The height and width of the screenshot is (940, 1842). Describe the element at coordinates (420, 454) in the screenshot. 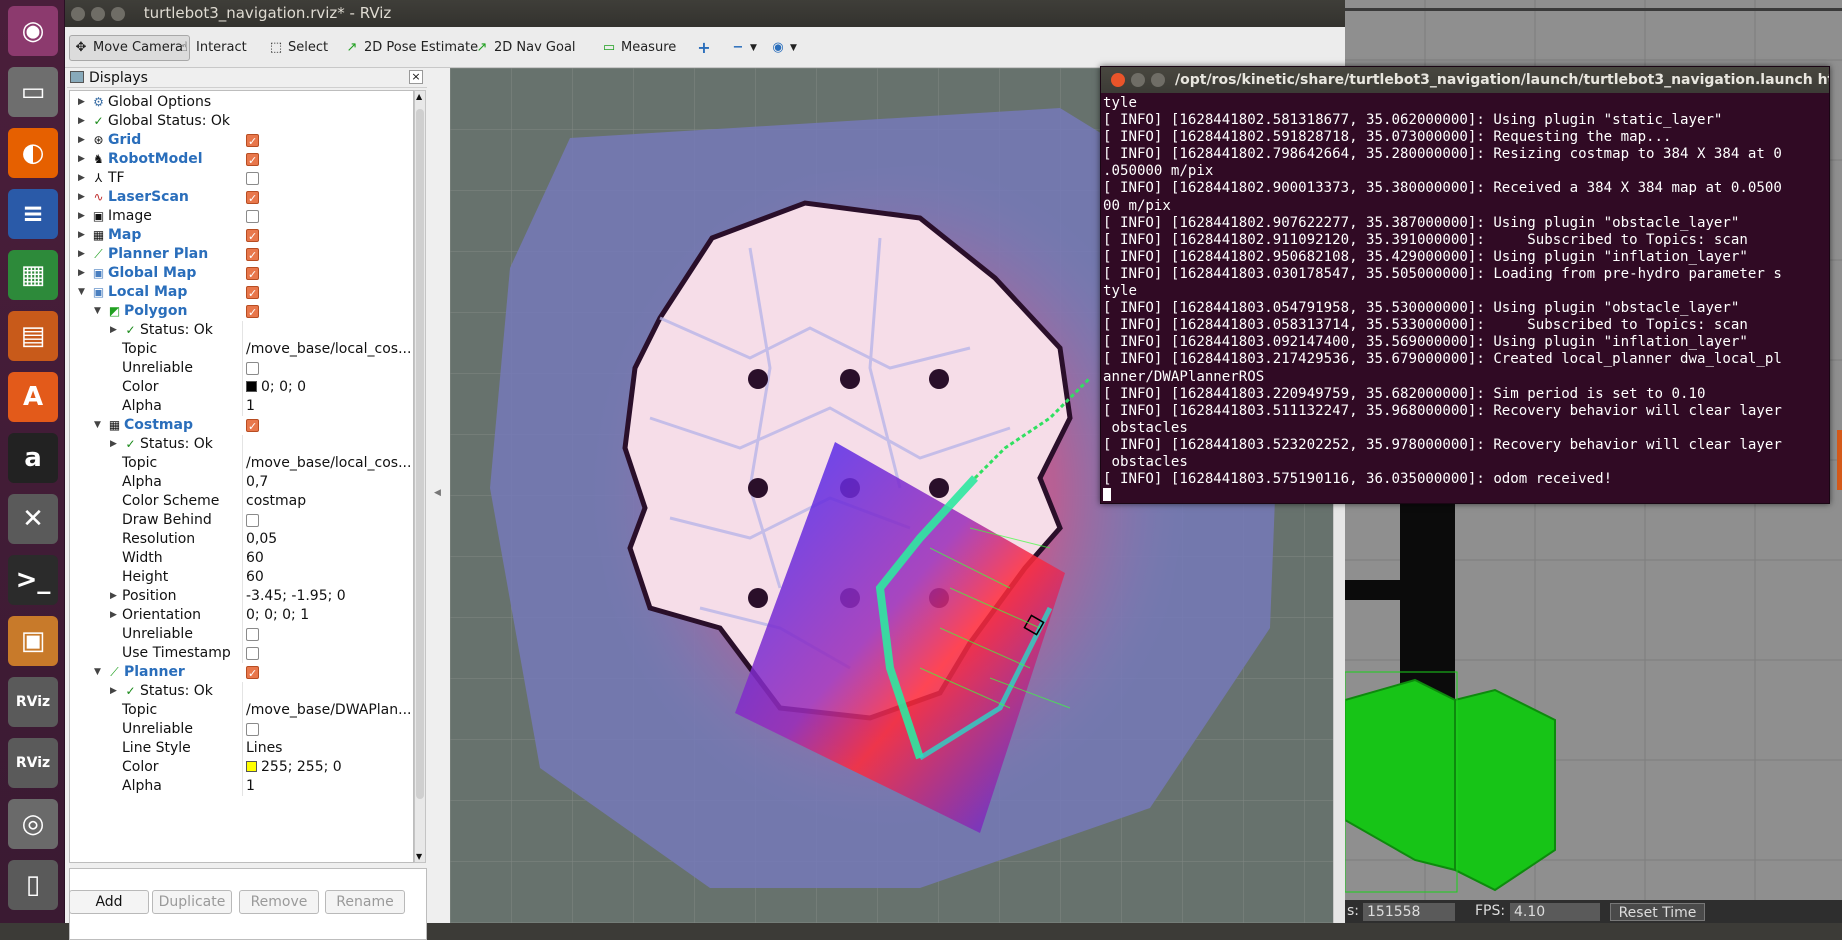

I see `scrollbar-thumb` at that location.